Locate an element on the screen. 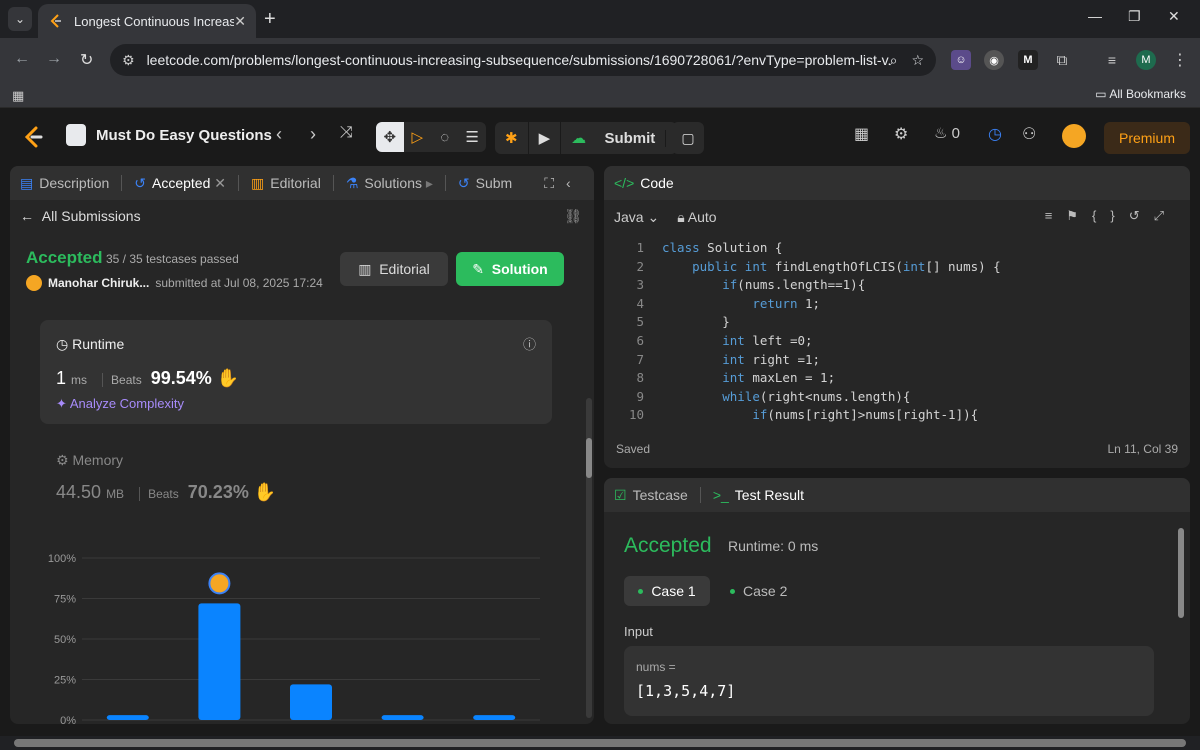  editorial-button: ▥ Editorial is located at coordinates (394, 269).